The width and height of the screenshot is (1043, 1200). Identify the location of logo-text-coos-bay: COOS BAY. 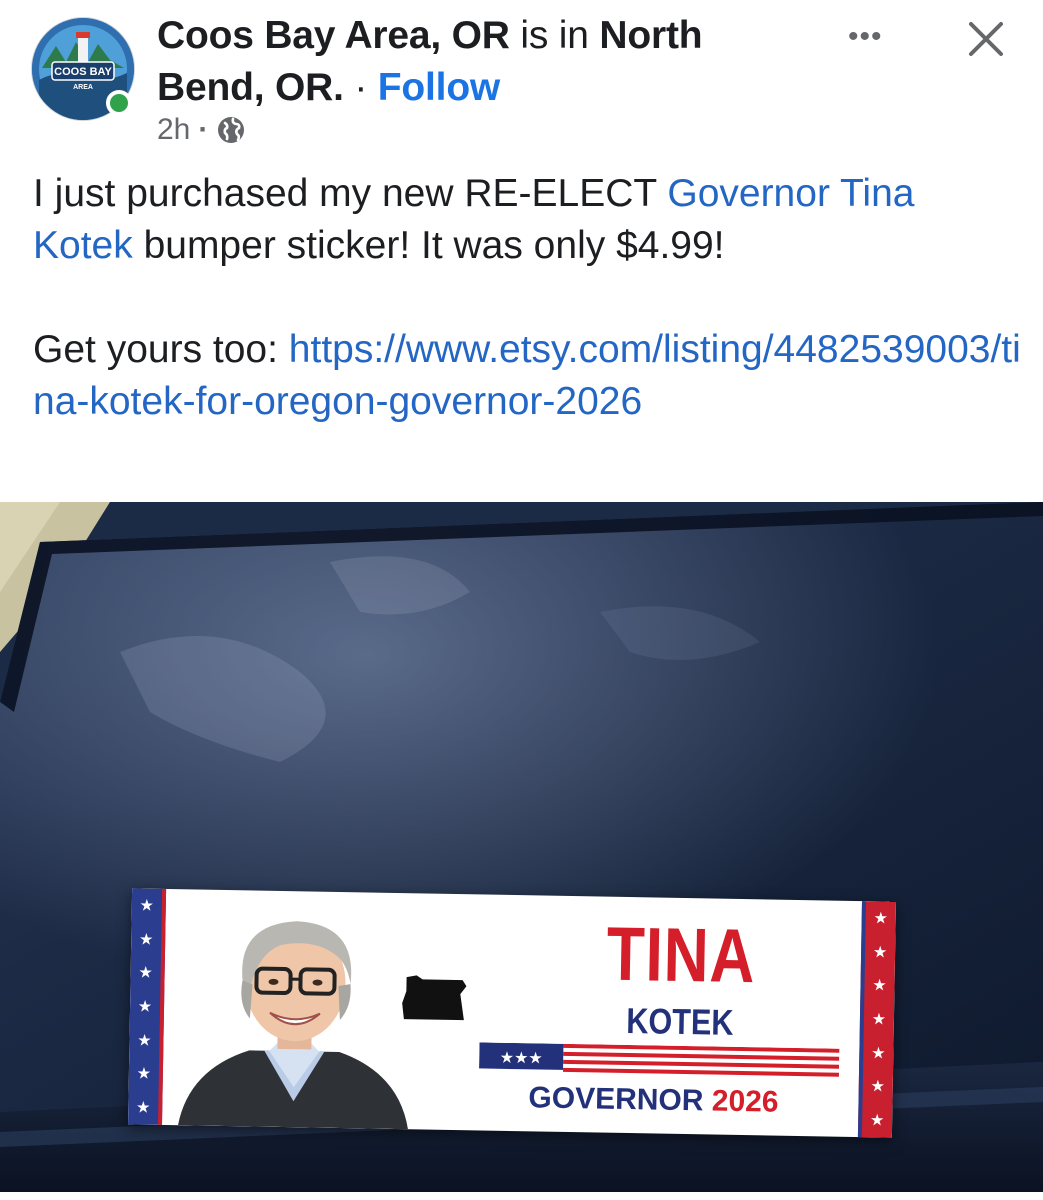
(83, 72).